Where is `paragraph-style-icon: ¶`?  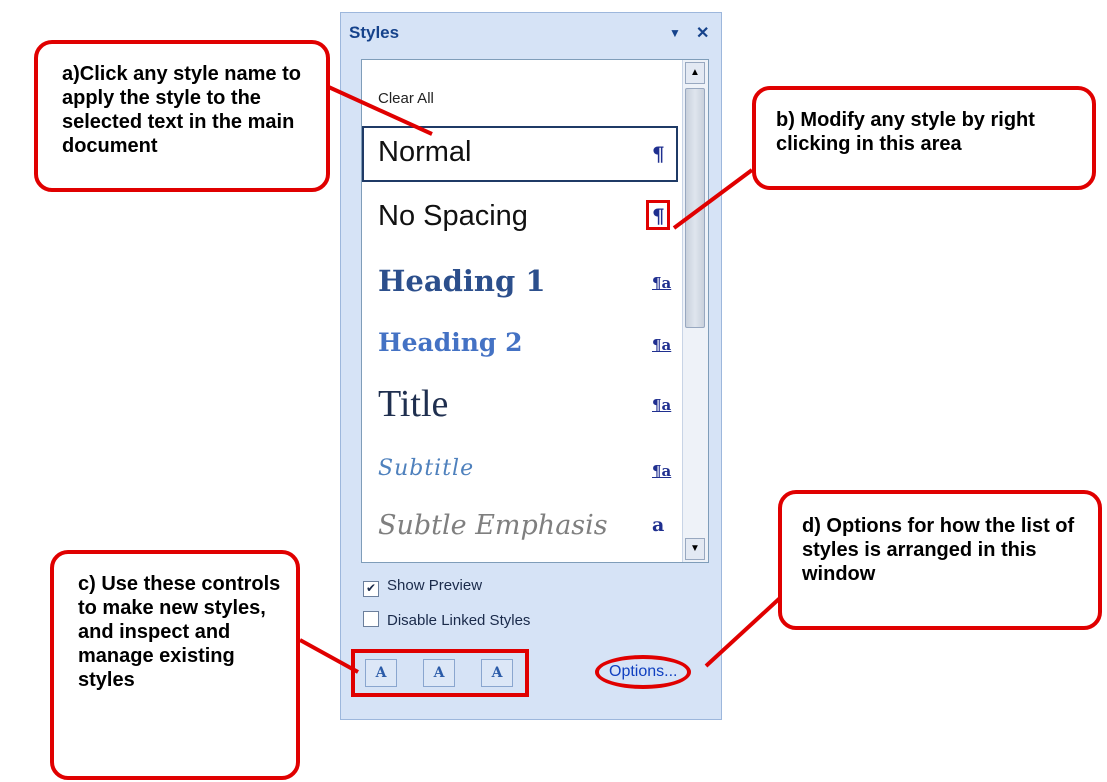 paragraph-style-icon: ¶ is located at coordinates (658, 154).